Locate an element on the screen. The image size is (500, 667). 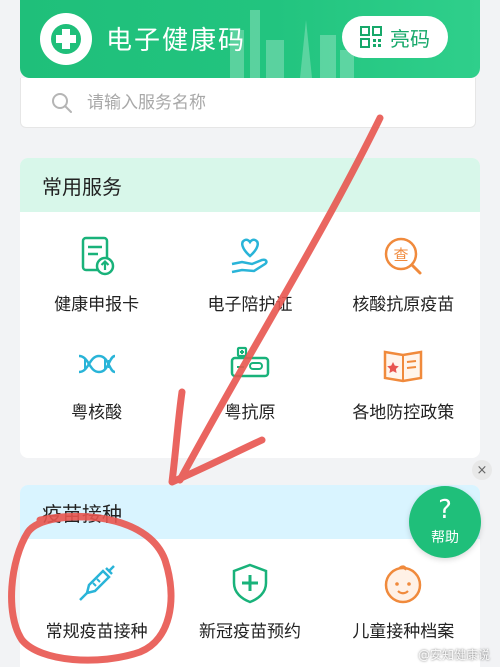
service-yue-antigen: 粤抗原 is located at coordinates (249, 374).